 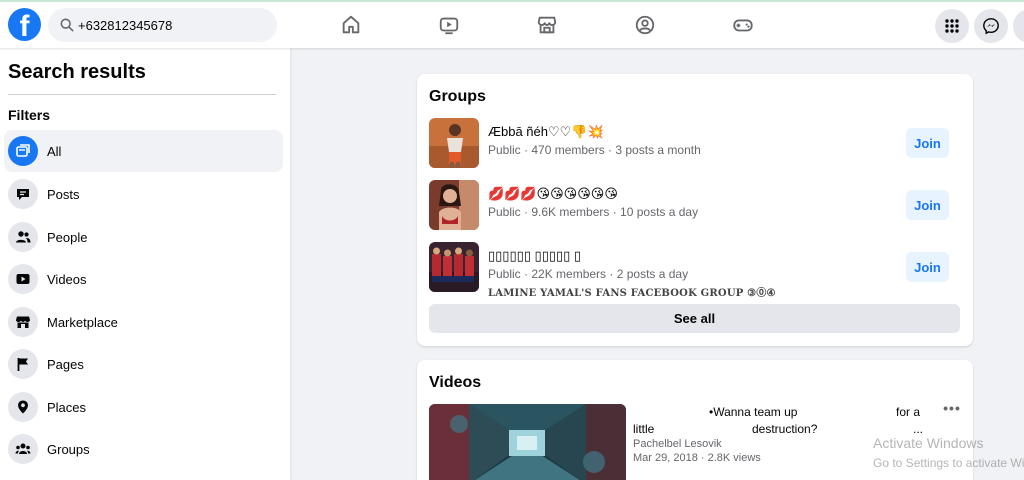 I want to click on group-name: ▯▯▯▯▯▯ ▯▯▯▯▯ ▯, so click(x=534, y=256).